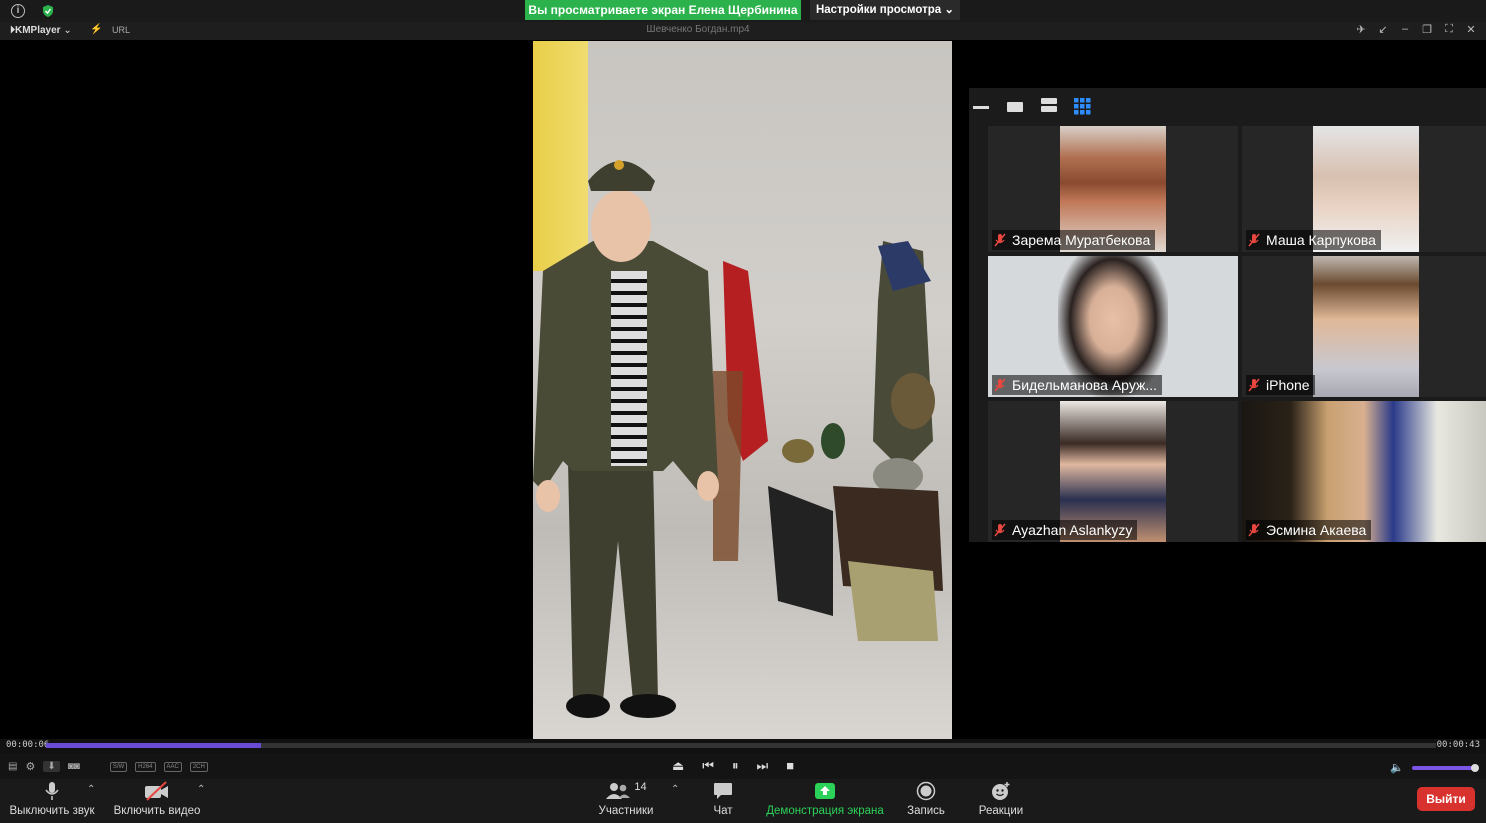  Describe the element at coordinates (735, 766) in the screenshot. I see `pause-icon: ⏸` at that location.